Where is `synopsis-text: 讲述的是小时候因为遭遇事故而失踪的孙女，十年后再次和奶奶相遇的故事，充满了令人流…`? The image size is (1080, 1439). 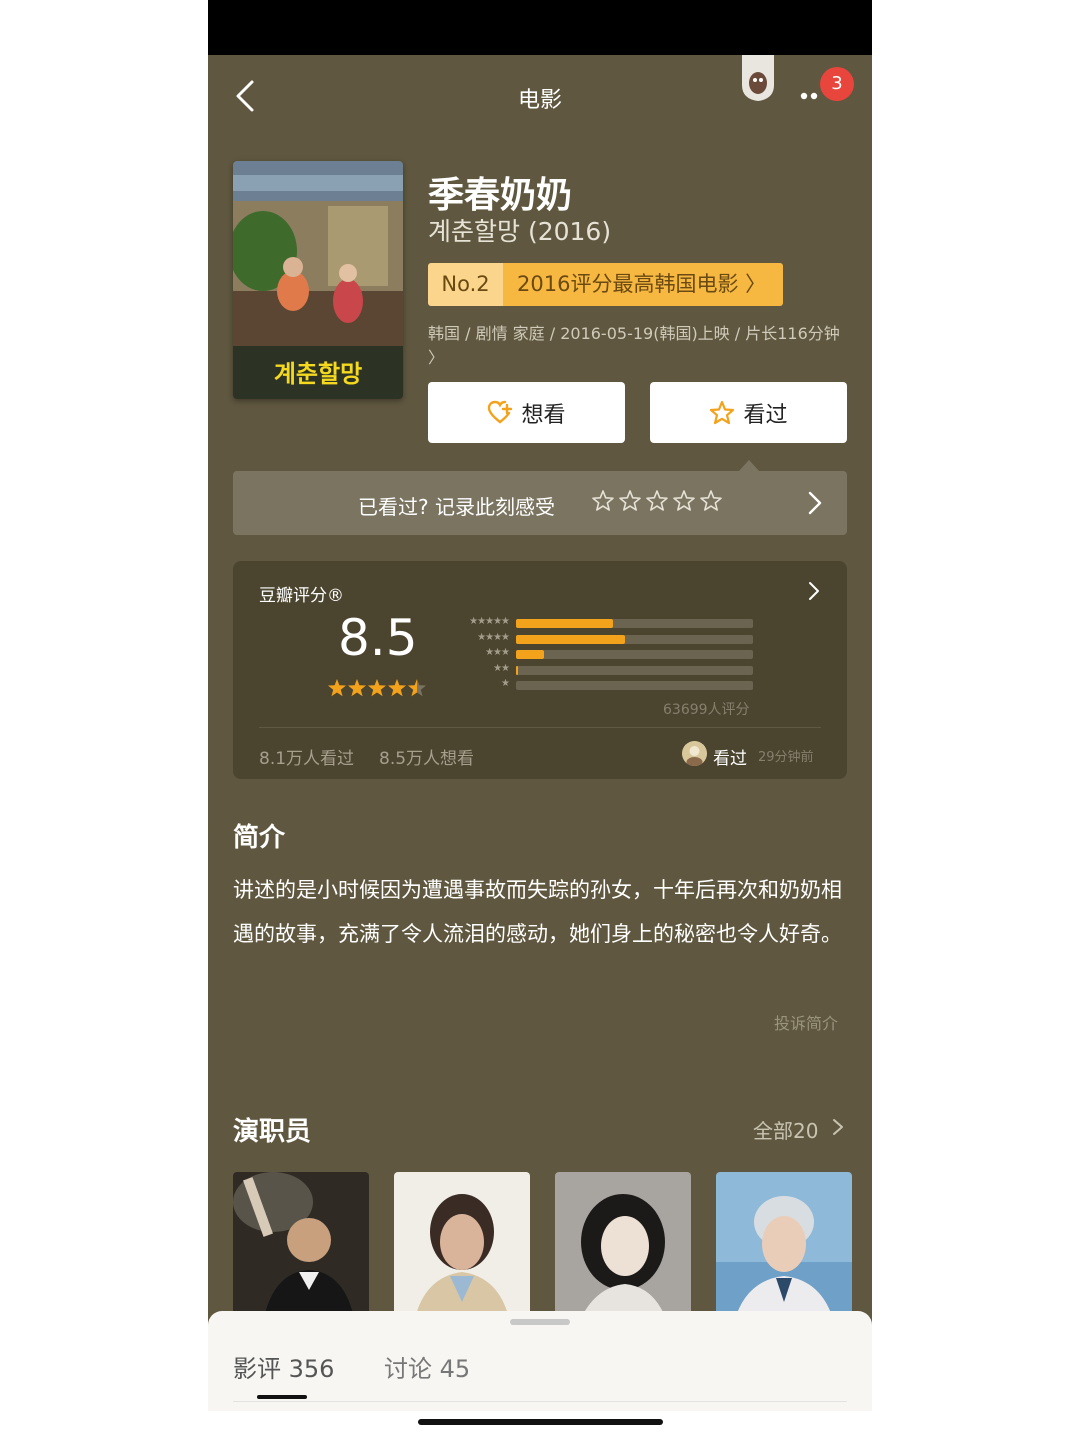
synopsis-text: 讲述的是小时候因为遭遇事故而失踪的孙女，十年后再次和奶奶相遇的故事，充满了令人流… is located at coordinates (537, 912).